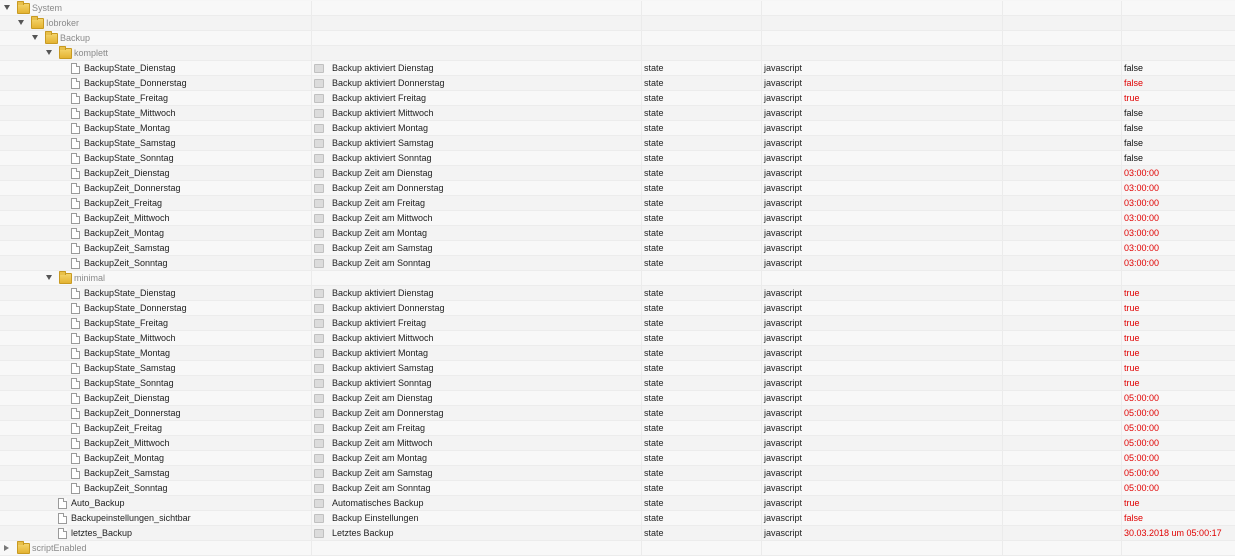 Image resolution: width=1235 pixels, height=556 pixels. Describe the element at coordinates (617, 23) in the screenshot. I see `folder-iobroker: Iobroker` at that location.